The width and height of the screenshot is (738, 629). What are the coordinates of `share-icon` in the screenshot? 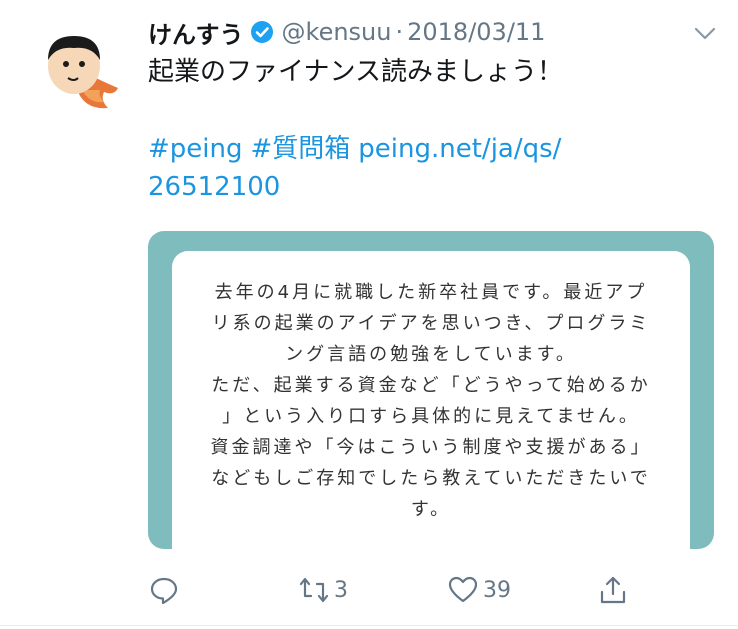 It's located at (613, 590).